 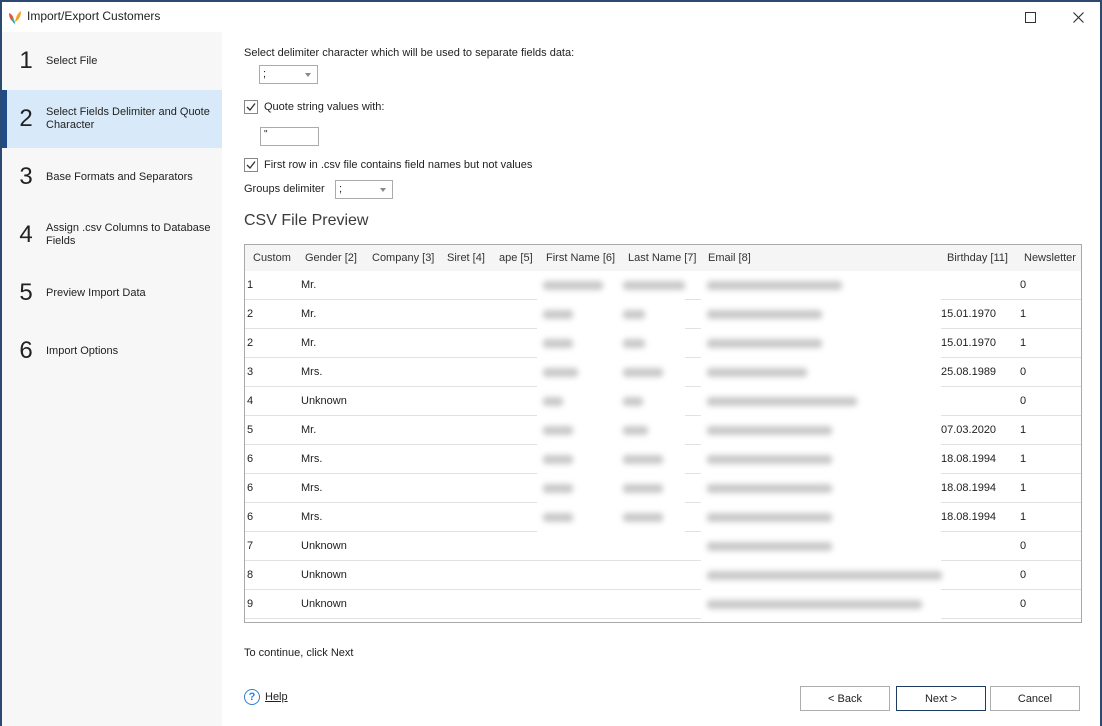 What do you see at coordinates (403, 258) in the screenshot?
I see `column-header: Company [3]` at bounding box center [403, 258].